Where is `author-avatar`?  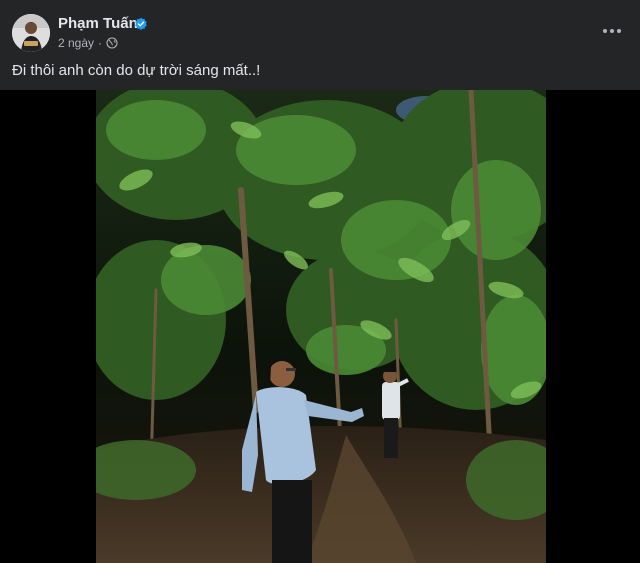
author-avatar is located at coordinates (31, 33).